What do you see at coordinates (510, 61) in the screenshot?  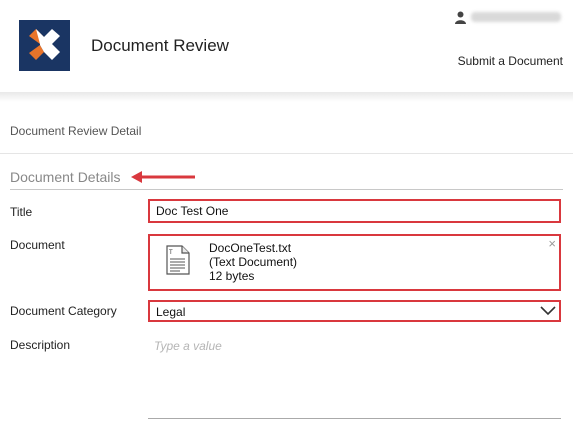 I see `submit-document-link: Submit a Document` at bounding box center [510, 61].